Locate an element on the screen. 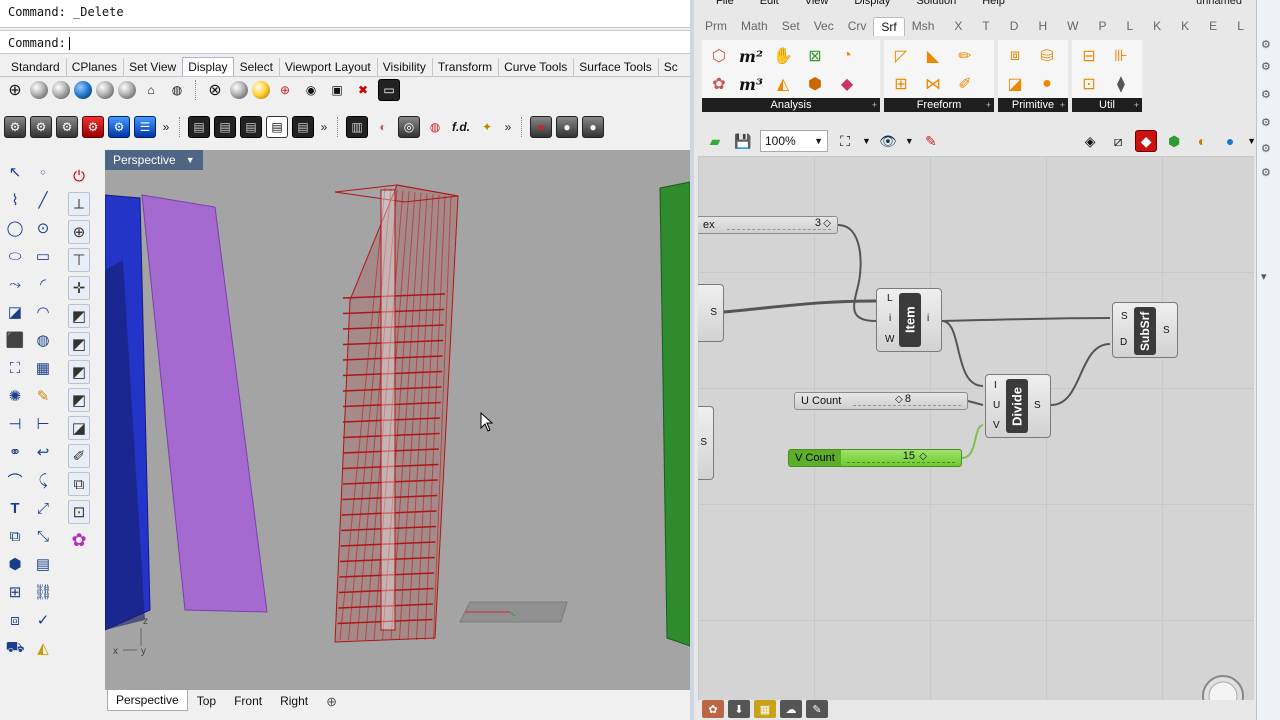 This screenshot has width=1280, height=720. menu-display: Display is located at coordinates (872, 6).